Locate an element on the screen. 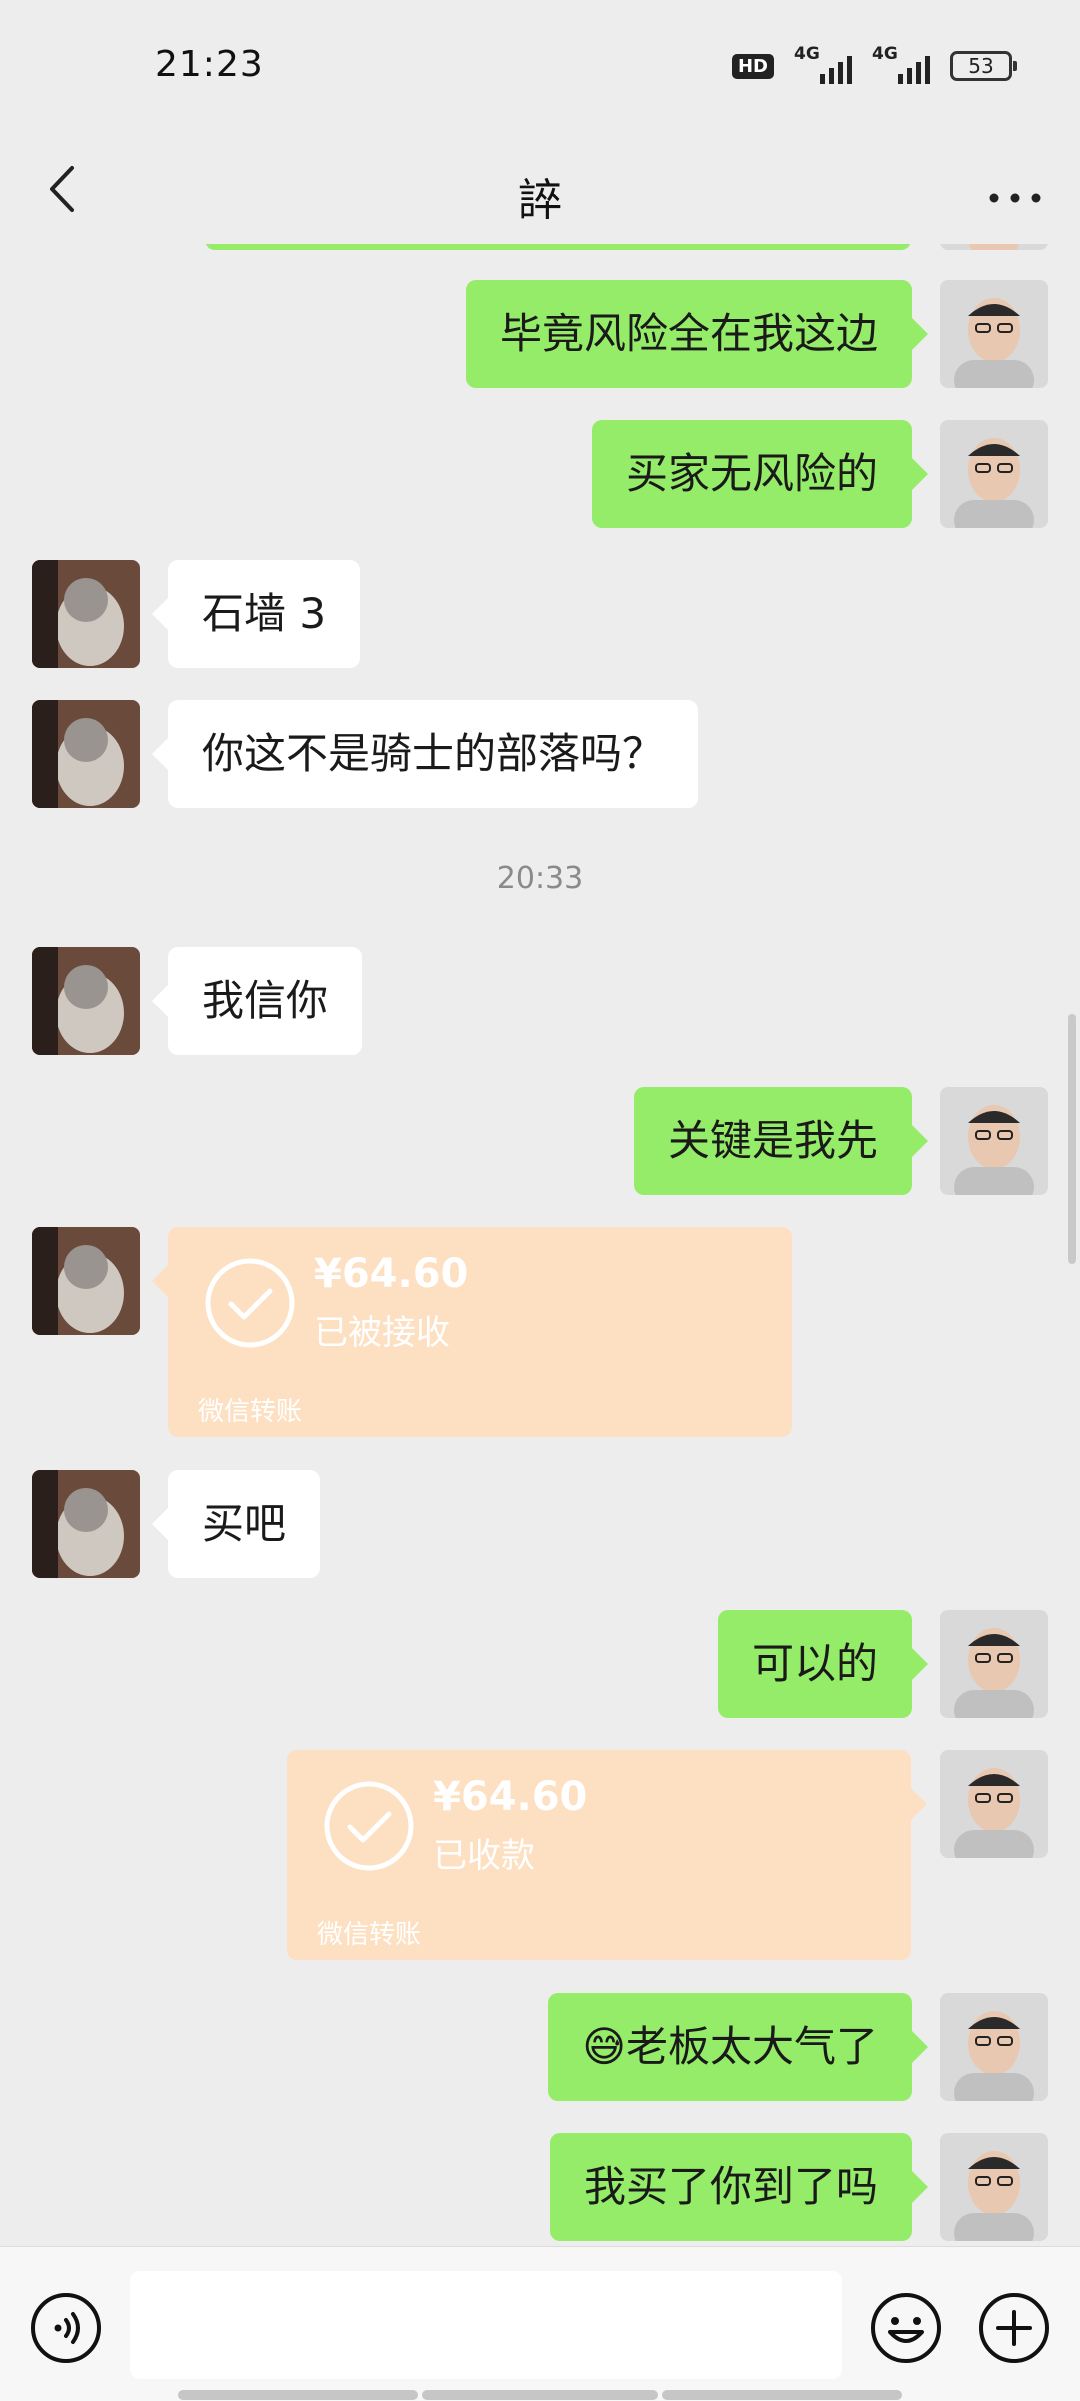  message-row: 可以的 is located at coordinates (540, 1664).